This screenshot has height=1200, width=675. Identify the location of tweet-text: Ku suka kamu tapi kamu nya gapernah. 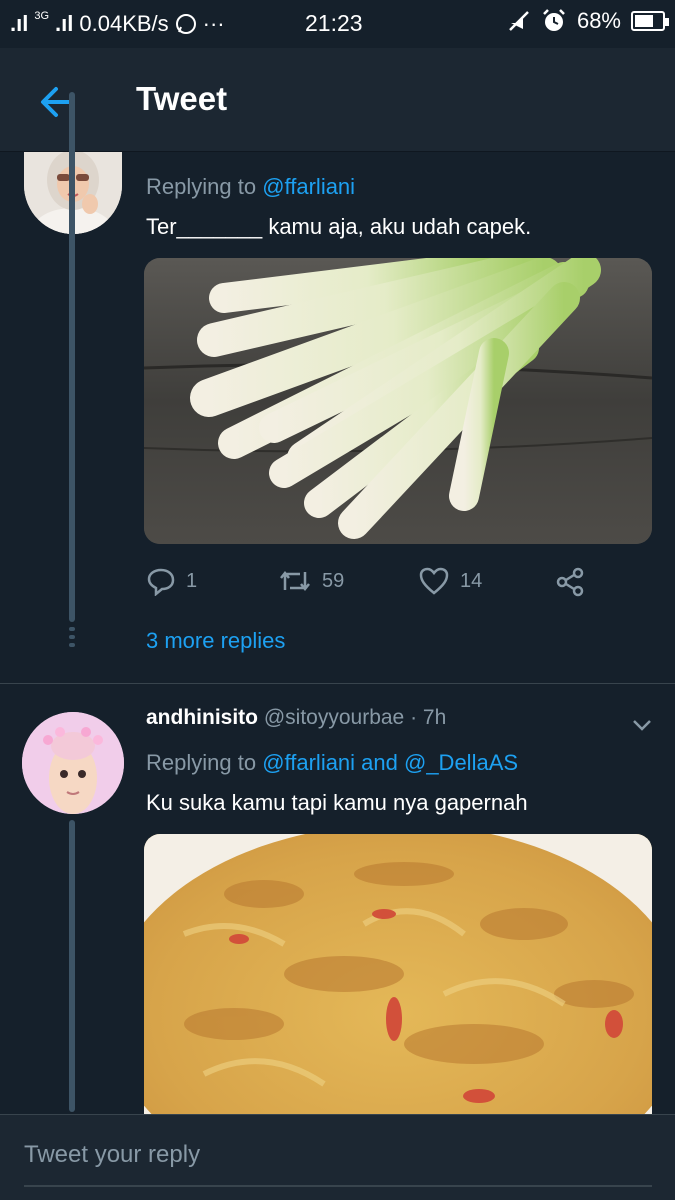
(337, 802).